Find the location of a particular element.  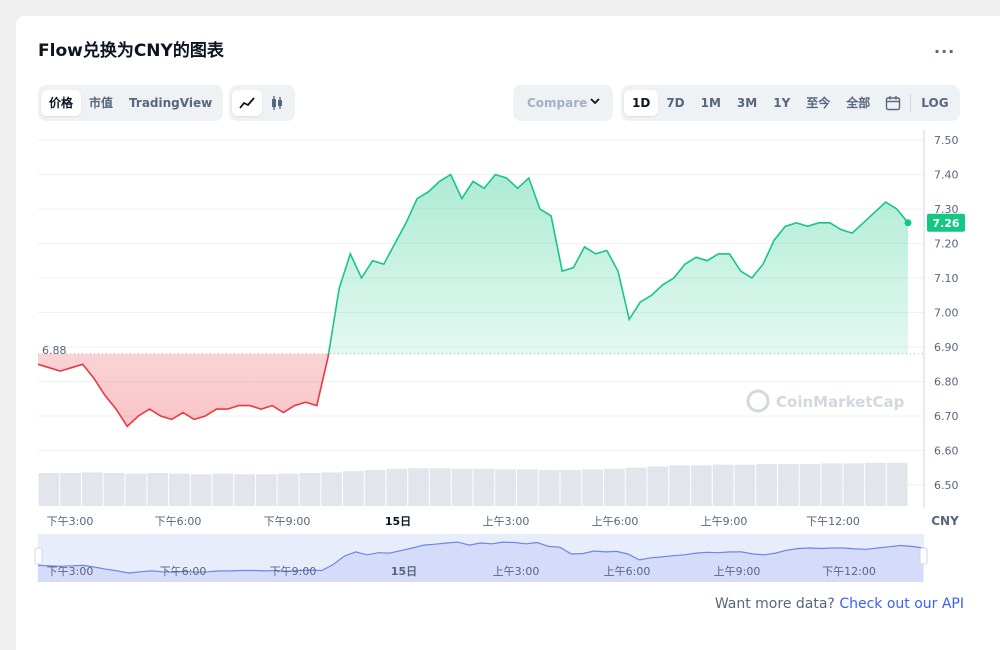

navigator-tick-label: 15日 is located at coordinates (404, 571).